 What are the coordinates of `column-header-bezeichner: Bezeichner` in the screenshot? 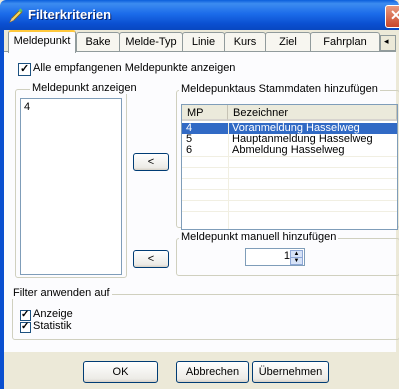 It's located at (312, 113).